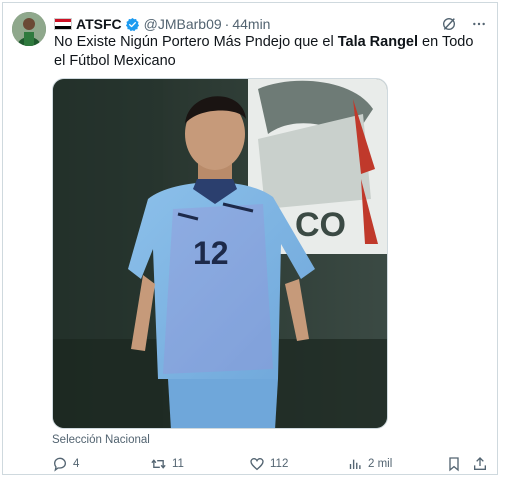 Image resolution: width=511 pixels, height=480 pixels. Describe the element at coordinates (60, 464) in the screenshot. I see `reply-icon` at that location.